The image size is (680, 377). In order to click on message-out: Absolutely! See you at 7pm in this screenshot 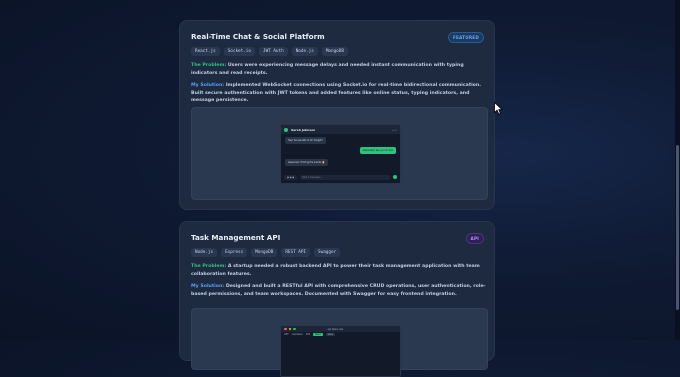, I will do `click(377, 150)`.